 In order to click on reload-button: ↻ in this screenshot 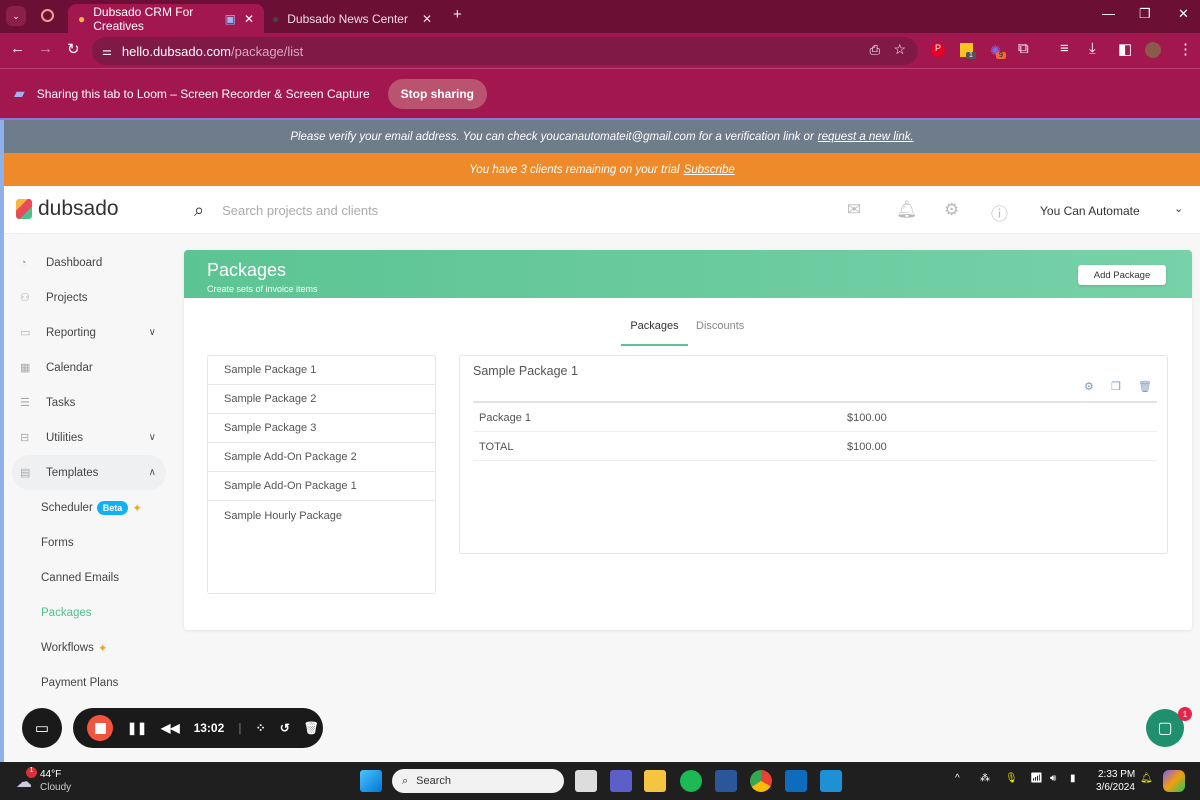, I will do `click(73, 49)`.